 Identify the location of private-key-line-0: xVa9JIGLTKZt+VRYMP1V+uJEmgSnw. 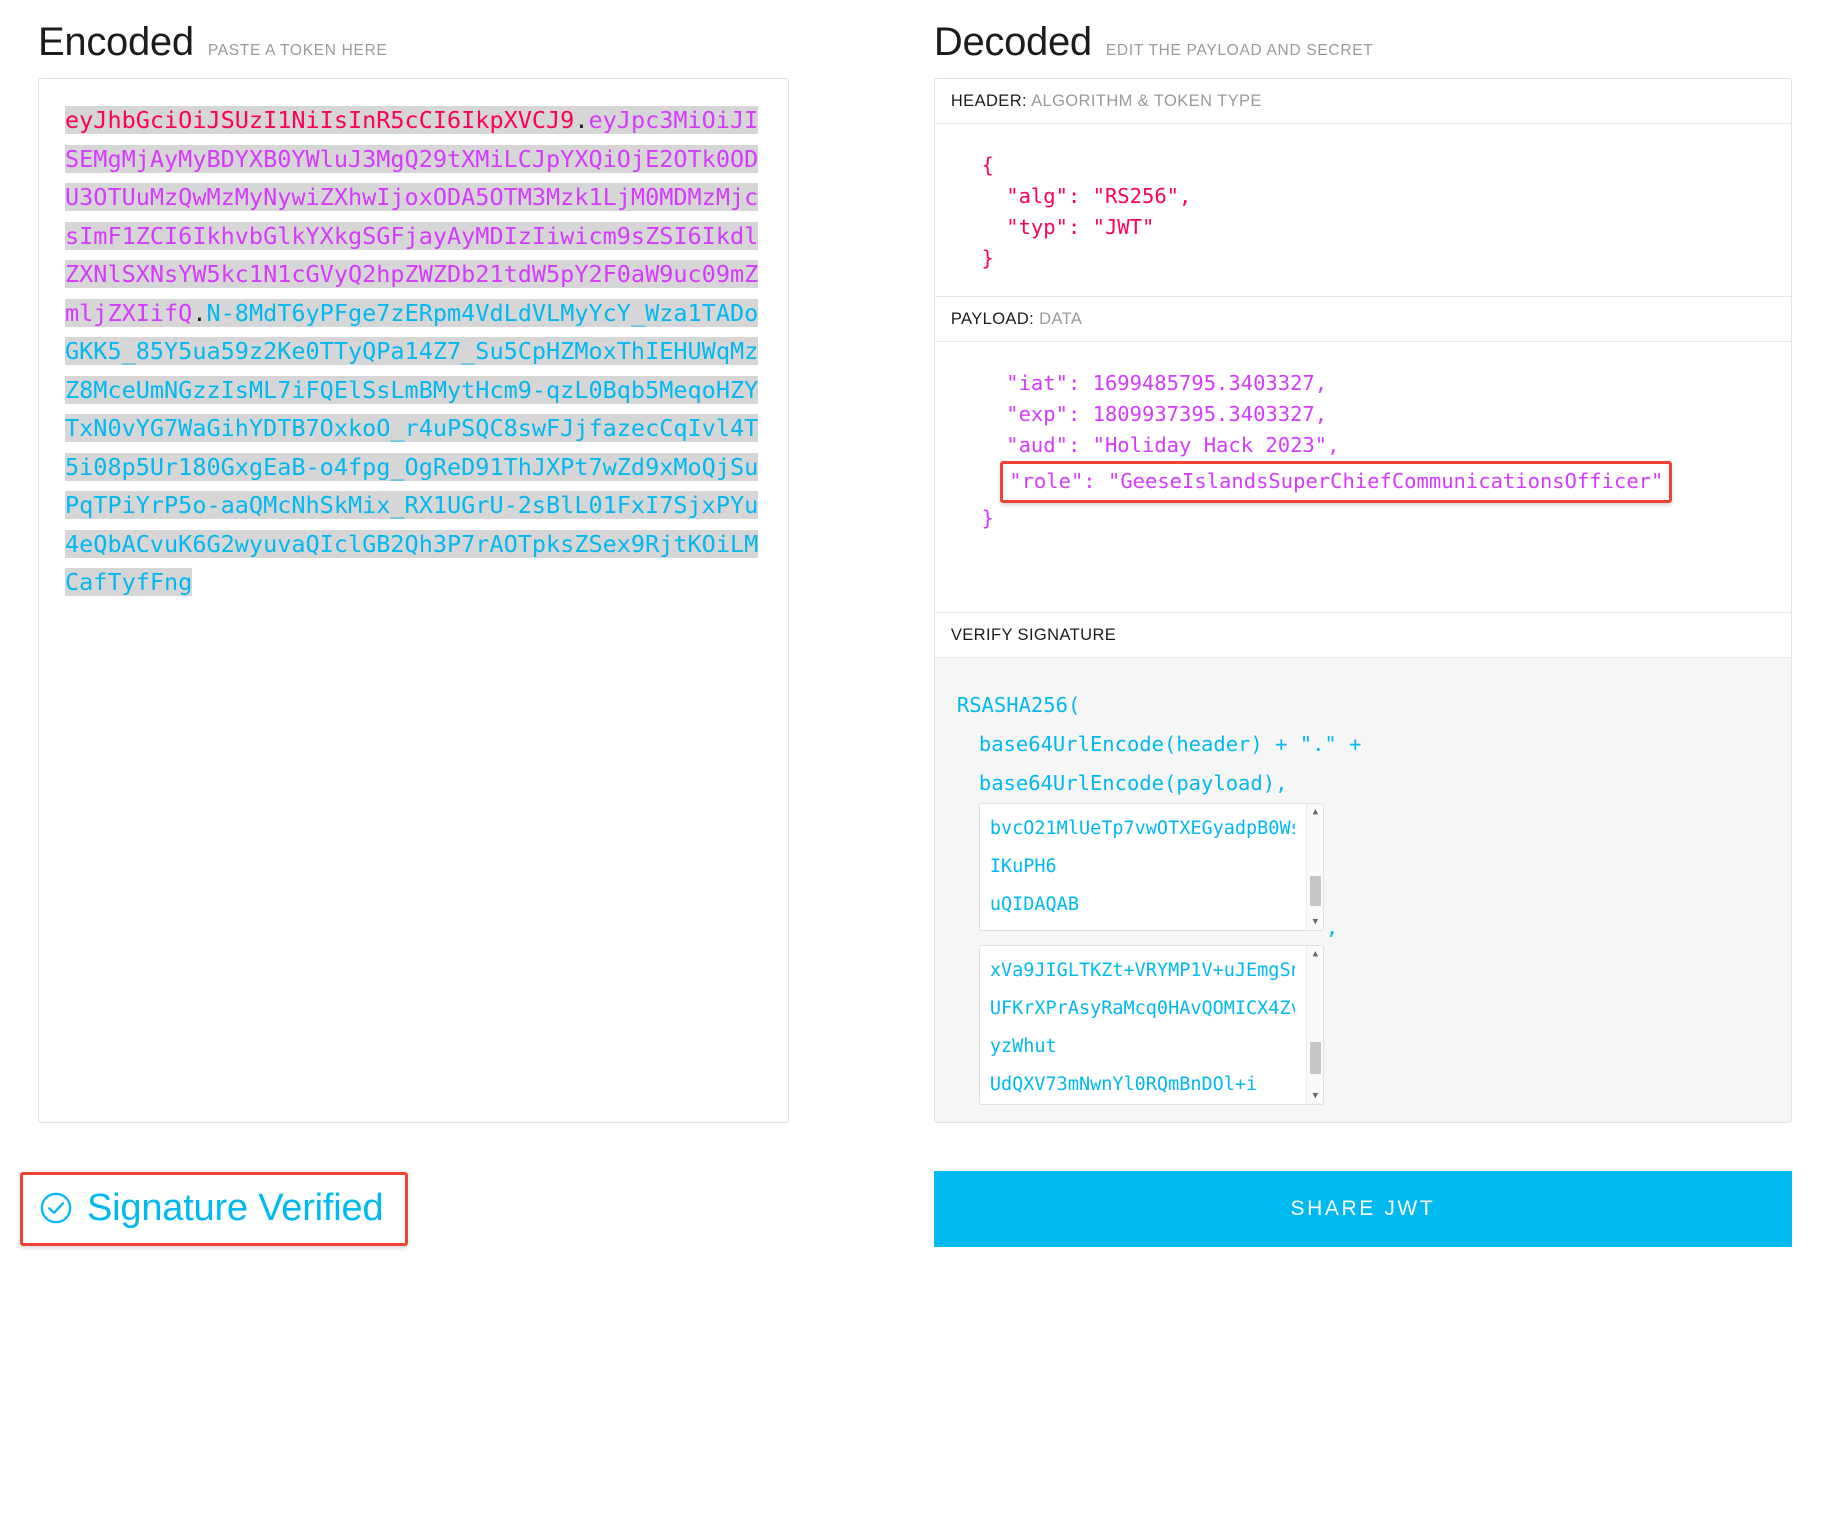
(1142, 970).